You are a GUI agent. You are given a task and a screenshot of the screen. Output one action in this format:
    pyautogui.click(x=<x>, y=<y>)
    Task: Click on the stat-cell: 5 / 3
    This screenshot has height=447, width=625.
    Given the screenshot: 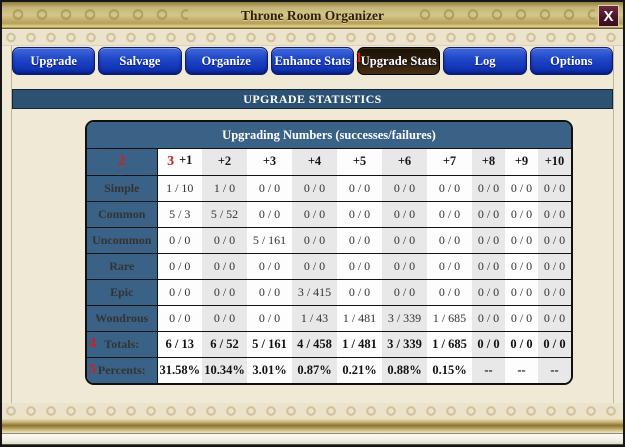 What is the action you would take?
    pyautogui.click(x=179, y=213)
    